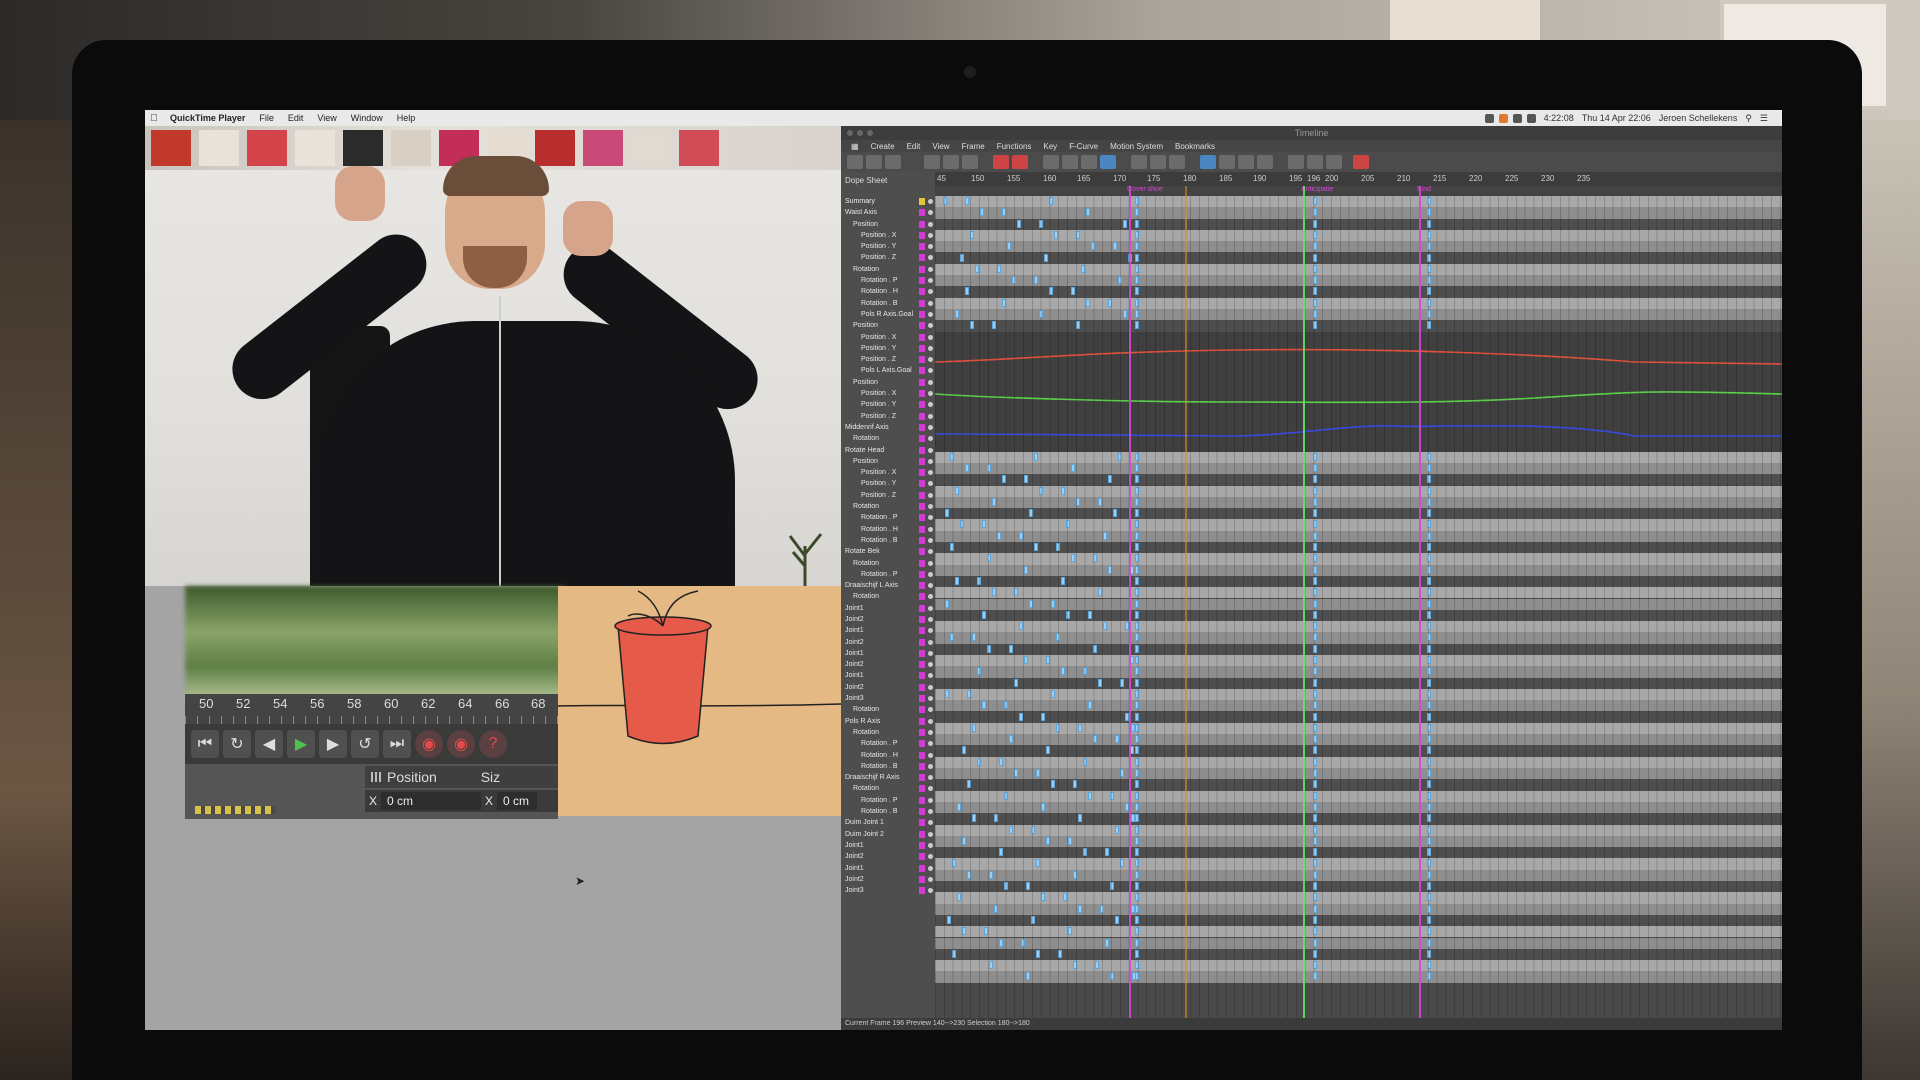 This screenshot has height=1080, width=1920. What do you see at coordinates (326, 118) in the screenshot?
I see `menu-view: View` at bounding box center [326, 118].